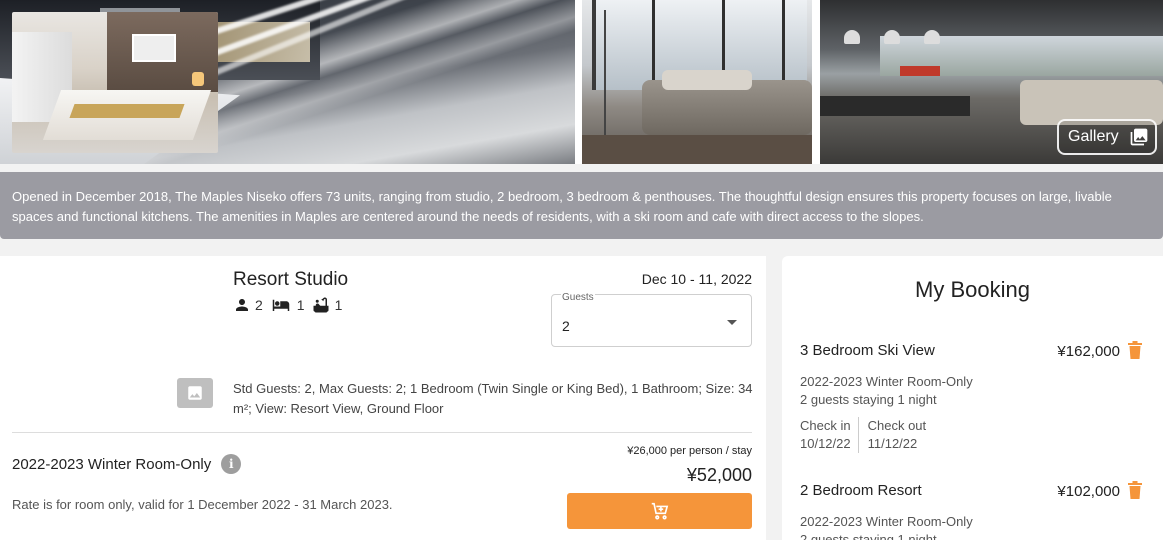 This screenshot has height=540, width=1163. I want to click on room-amenities: 2 1 1, so click(290, 305).